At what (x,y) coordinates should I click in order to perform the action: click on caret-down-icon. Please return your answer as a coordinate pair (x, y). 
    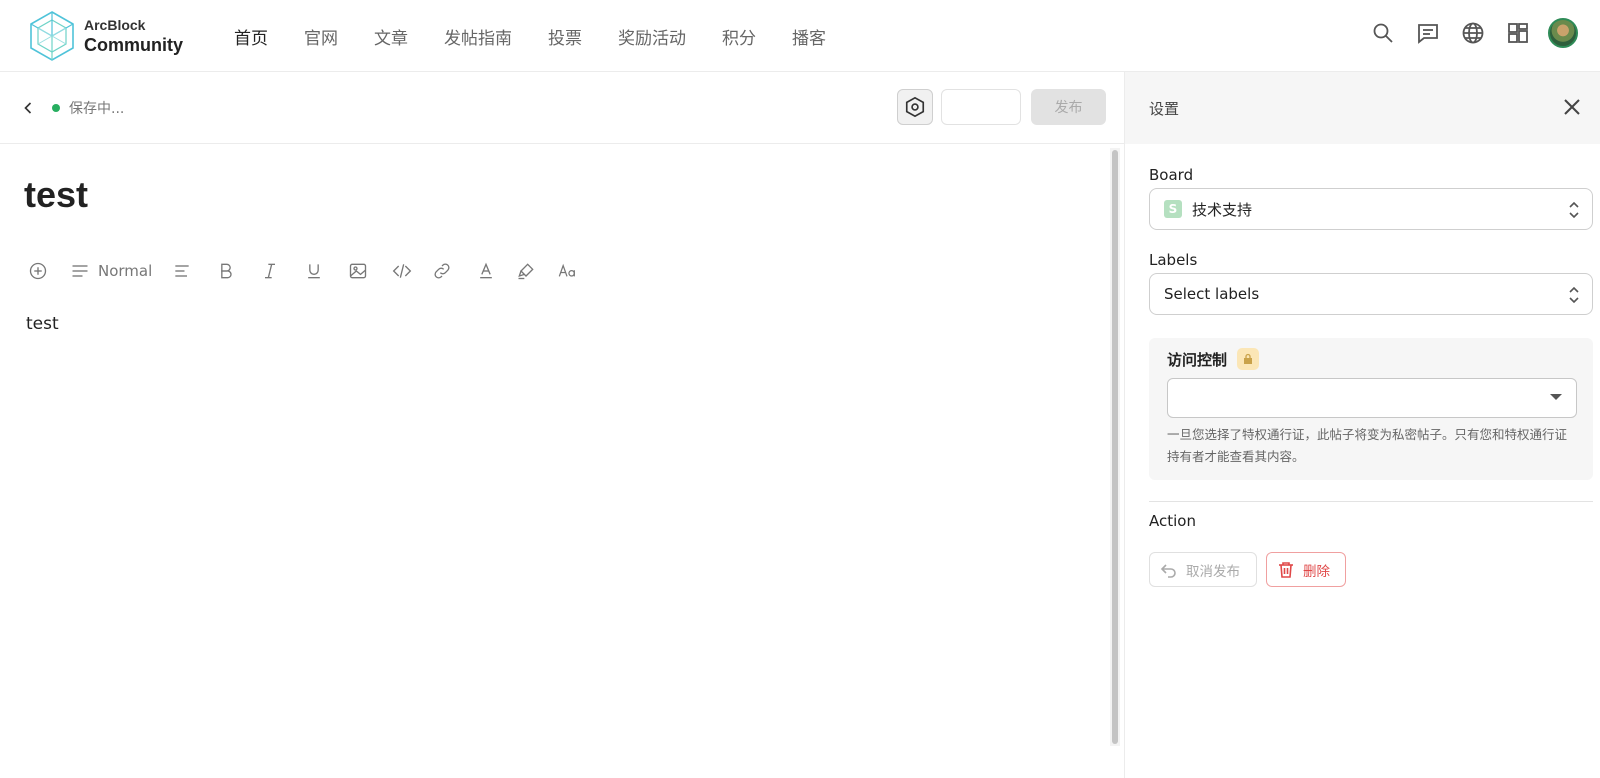
    Looking at the image, I should click on (1556, 397).